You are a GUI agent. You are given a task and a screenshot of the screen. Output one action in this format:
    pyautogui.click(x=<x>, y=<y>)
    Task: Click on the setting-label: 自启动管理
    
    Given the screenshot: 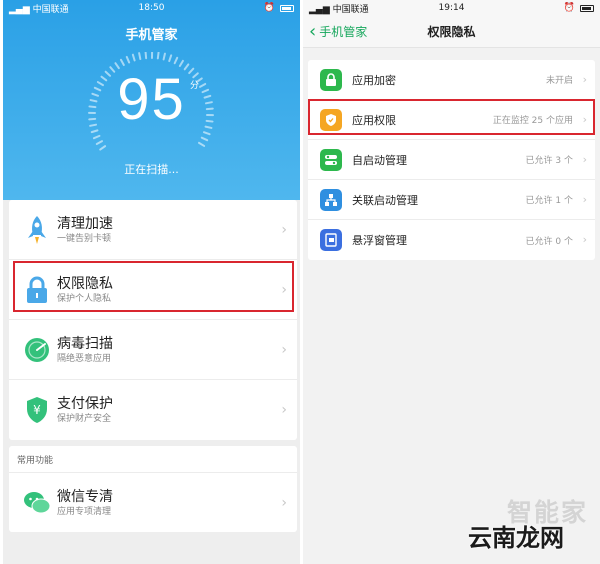 What is the action you would take?
    pyautogui.click(x=379, y=160)
    